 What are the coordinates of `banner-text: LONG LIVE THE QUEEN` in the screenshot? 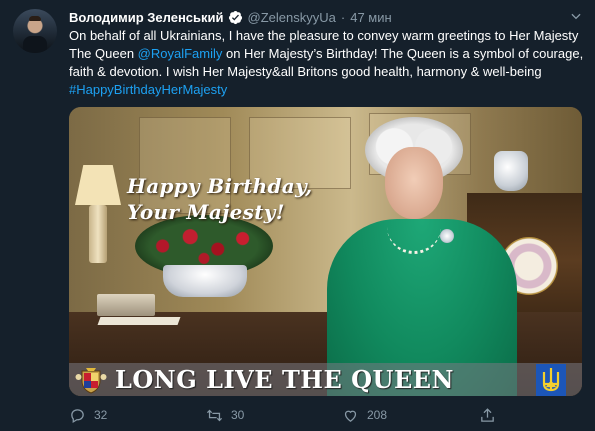 It's located at (284, 379).